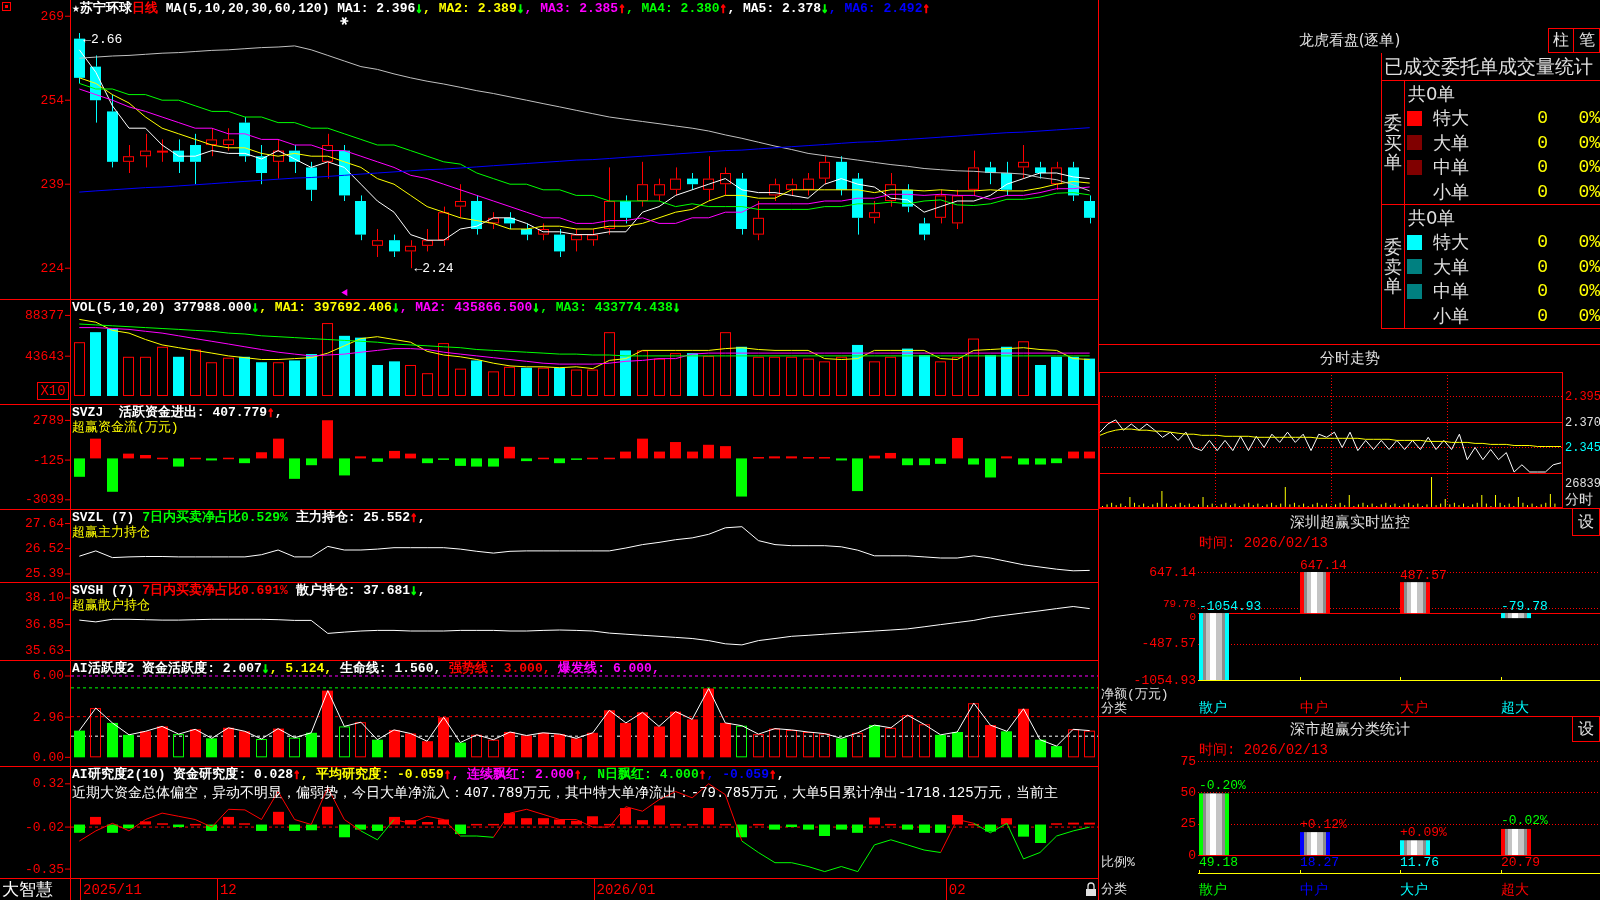  I want to click on indicator-legend: SVSH (7) 7日内买卖净占比0.691% 散户持仓: 37.681↓,, so click(249, 590).